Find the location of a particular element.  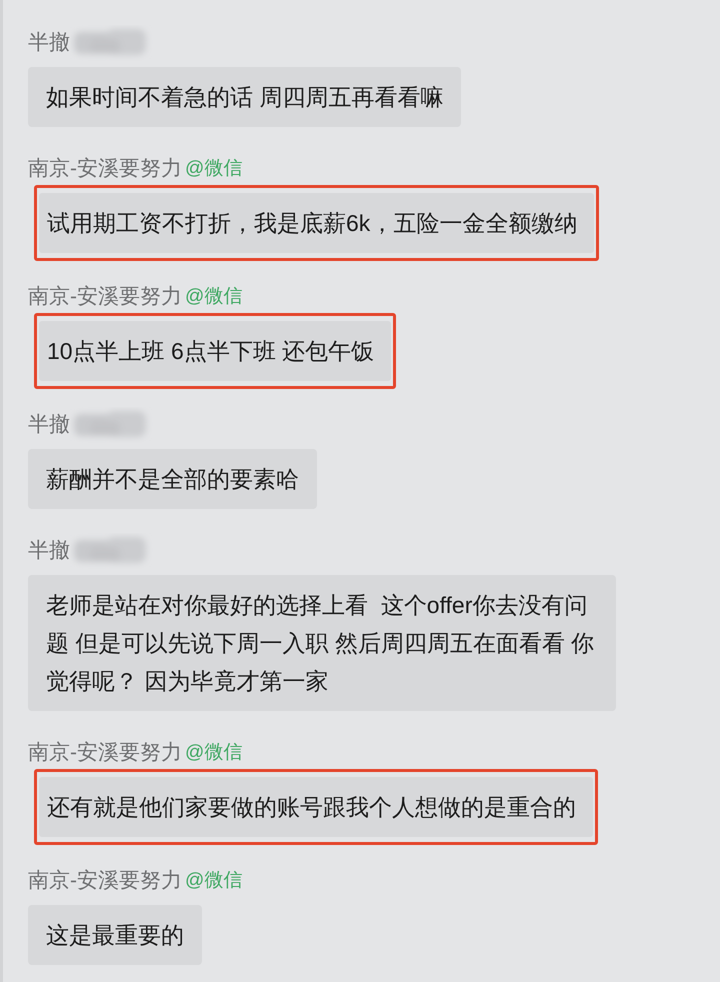

message-bubble: 这是最重要的 is located at coordinates (115, 935).